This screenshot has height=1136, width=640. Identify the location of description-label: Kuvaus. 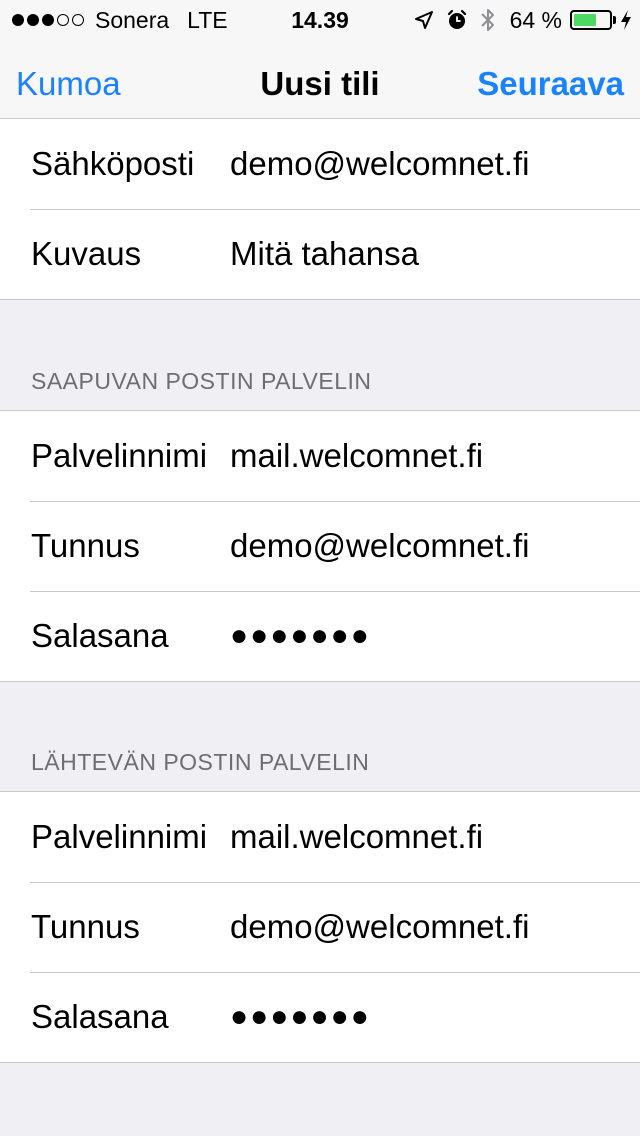
(86, 253).